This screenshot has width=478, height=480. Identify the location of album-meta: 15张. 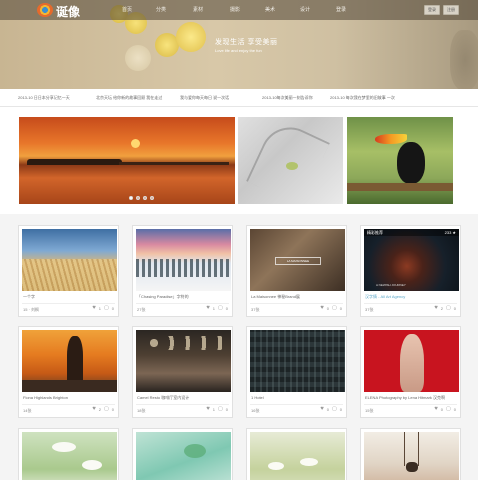
(369, 410).